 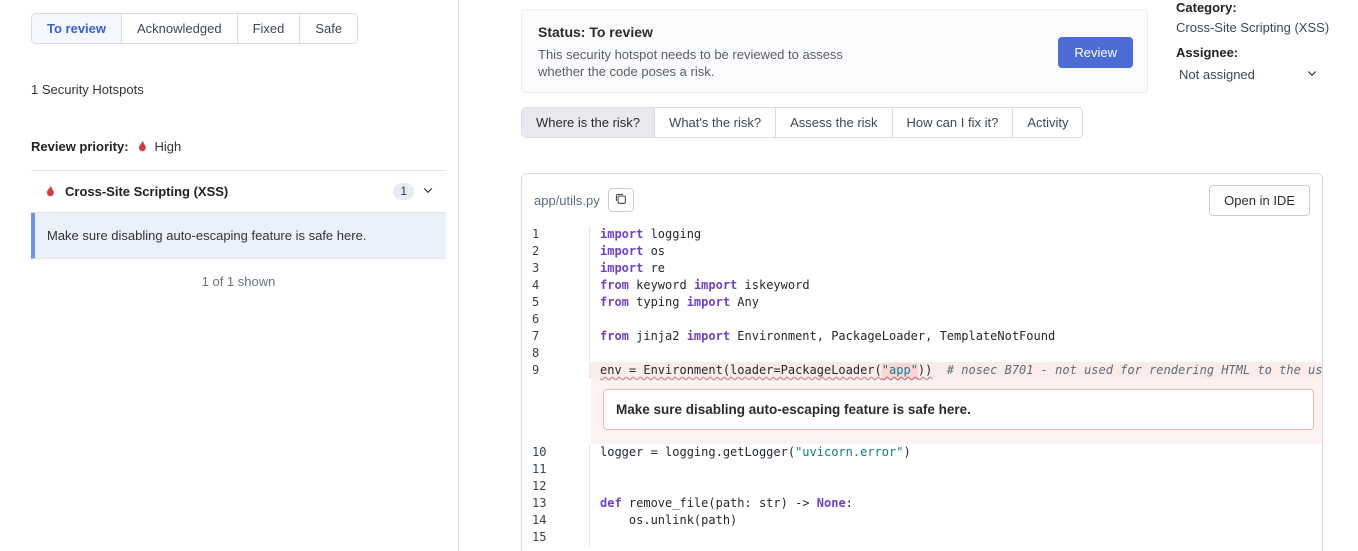 I want to click on category-value: Cross-Site Scripting (XSS), so click(x=1253, y=27).